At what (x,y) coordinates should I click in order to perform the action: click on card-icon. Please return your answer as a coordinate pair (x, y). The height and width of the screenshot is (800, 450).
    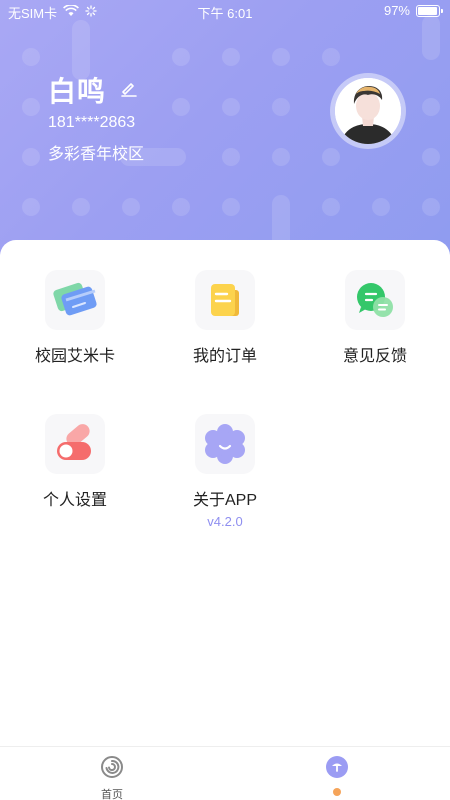
    Looking at the image, I should click on (75, 299).